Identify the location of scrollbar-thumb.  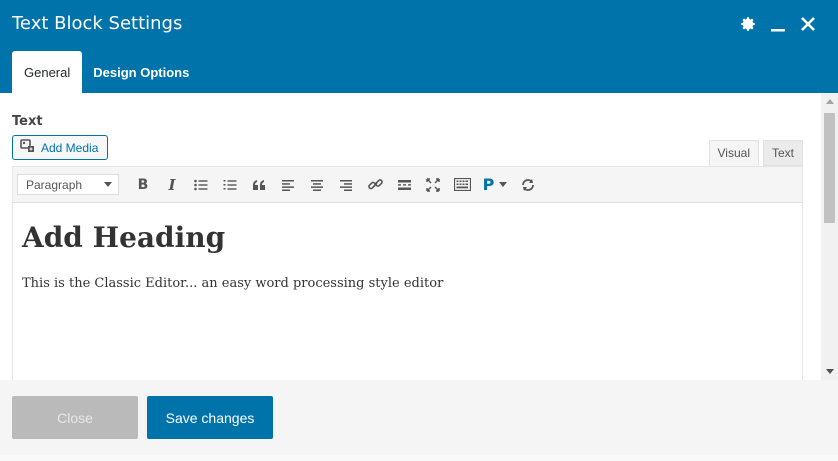
(829, 168).